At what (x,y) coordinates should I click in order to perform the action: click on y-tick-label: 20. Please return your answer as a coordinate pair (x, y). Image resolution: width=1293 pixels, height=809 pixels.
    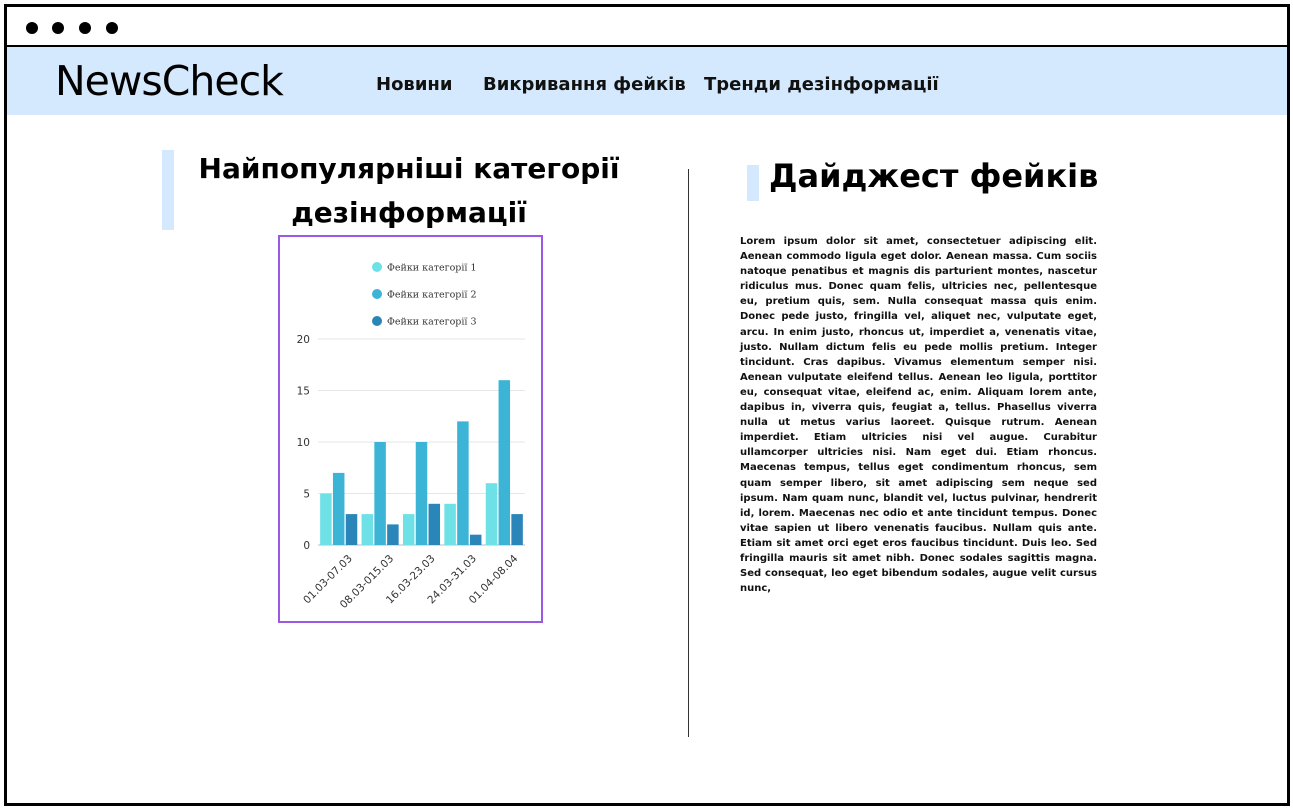
    Looking at the image, I should click on (303, 340).